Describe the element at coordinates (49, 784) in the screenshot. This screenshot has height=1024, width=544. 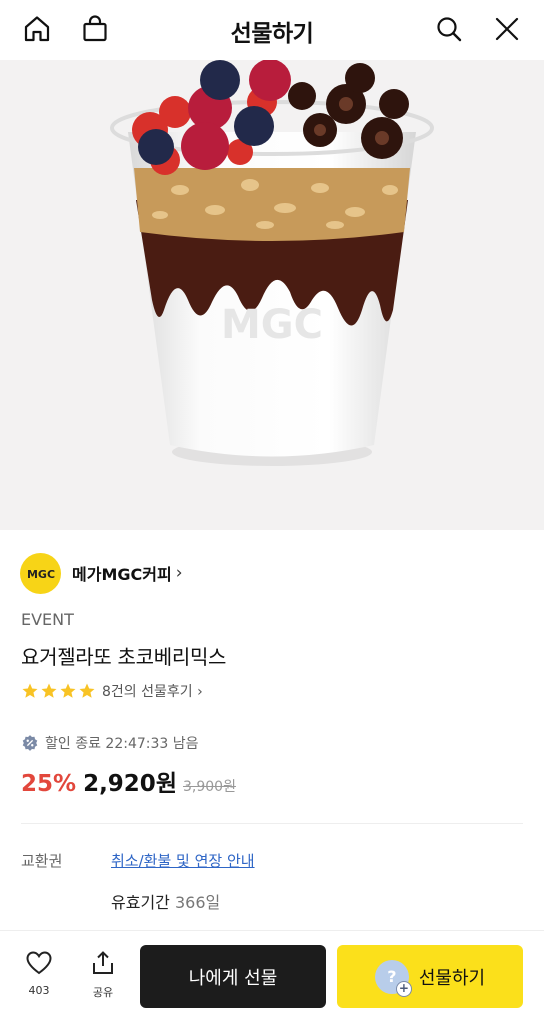
I see `discount-percent: 25%` at that location.